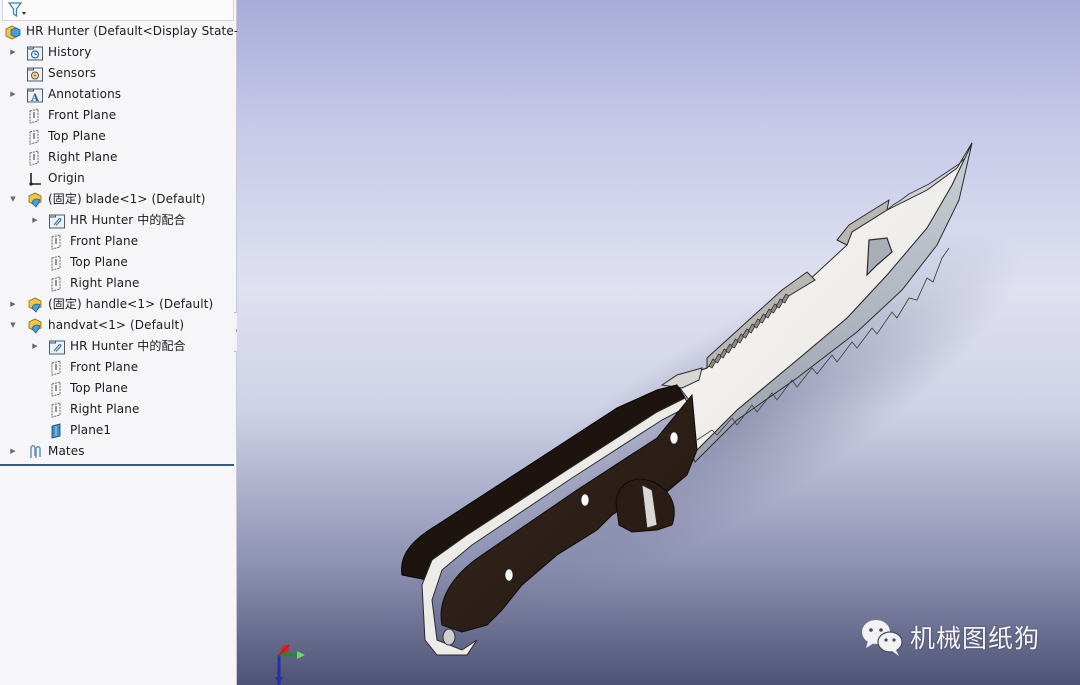 This screenshot has width=1080, height=685. I want to click on tree-item: ▼ (固定) blade<1> (Default), so click(107, 199).